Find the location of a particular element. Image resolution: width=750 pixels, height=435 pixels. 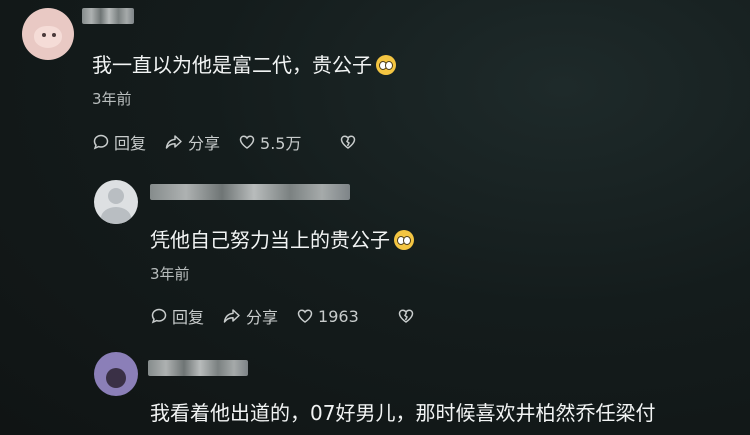

comment-actions: 回复 分享 5.5万 is located at coordinates (235, 142).